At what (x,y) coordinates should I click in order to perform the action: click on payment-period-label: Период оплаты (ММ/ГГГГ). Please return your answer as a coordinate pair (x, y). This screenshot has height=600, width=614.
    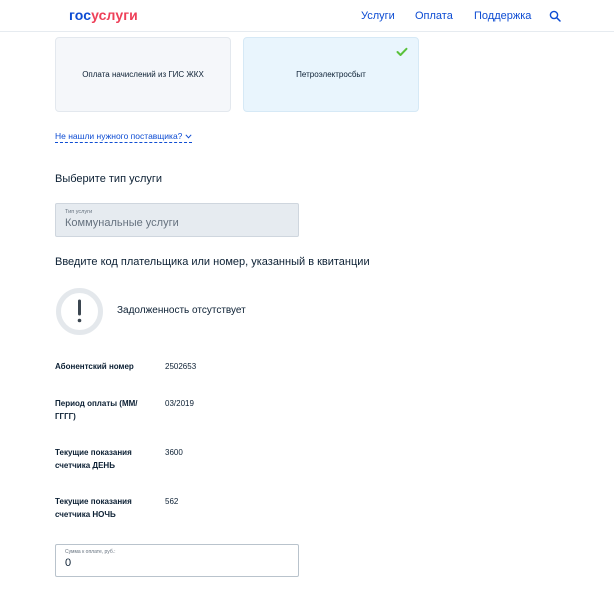
    Looking at the image, I should click on (96, 410).